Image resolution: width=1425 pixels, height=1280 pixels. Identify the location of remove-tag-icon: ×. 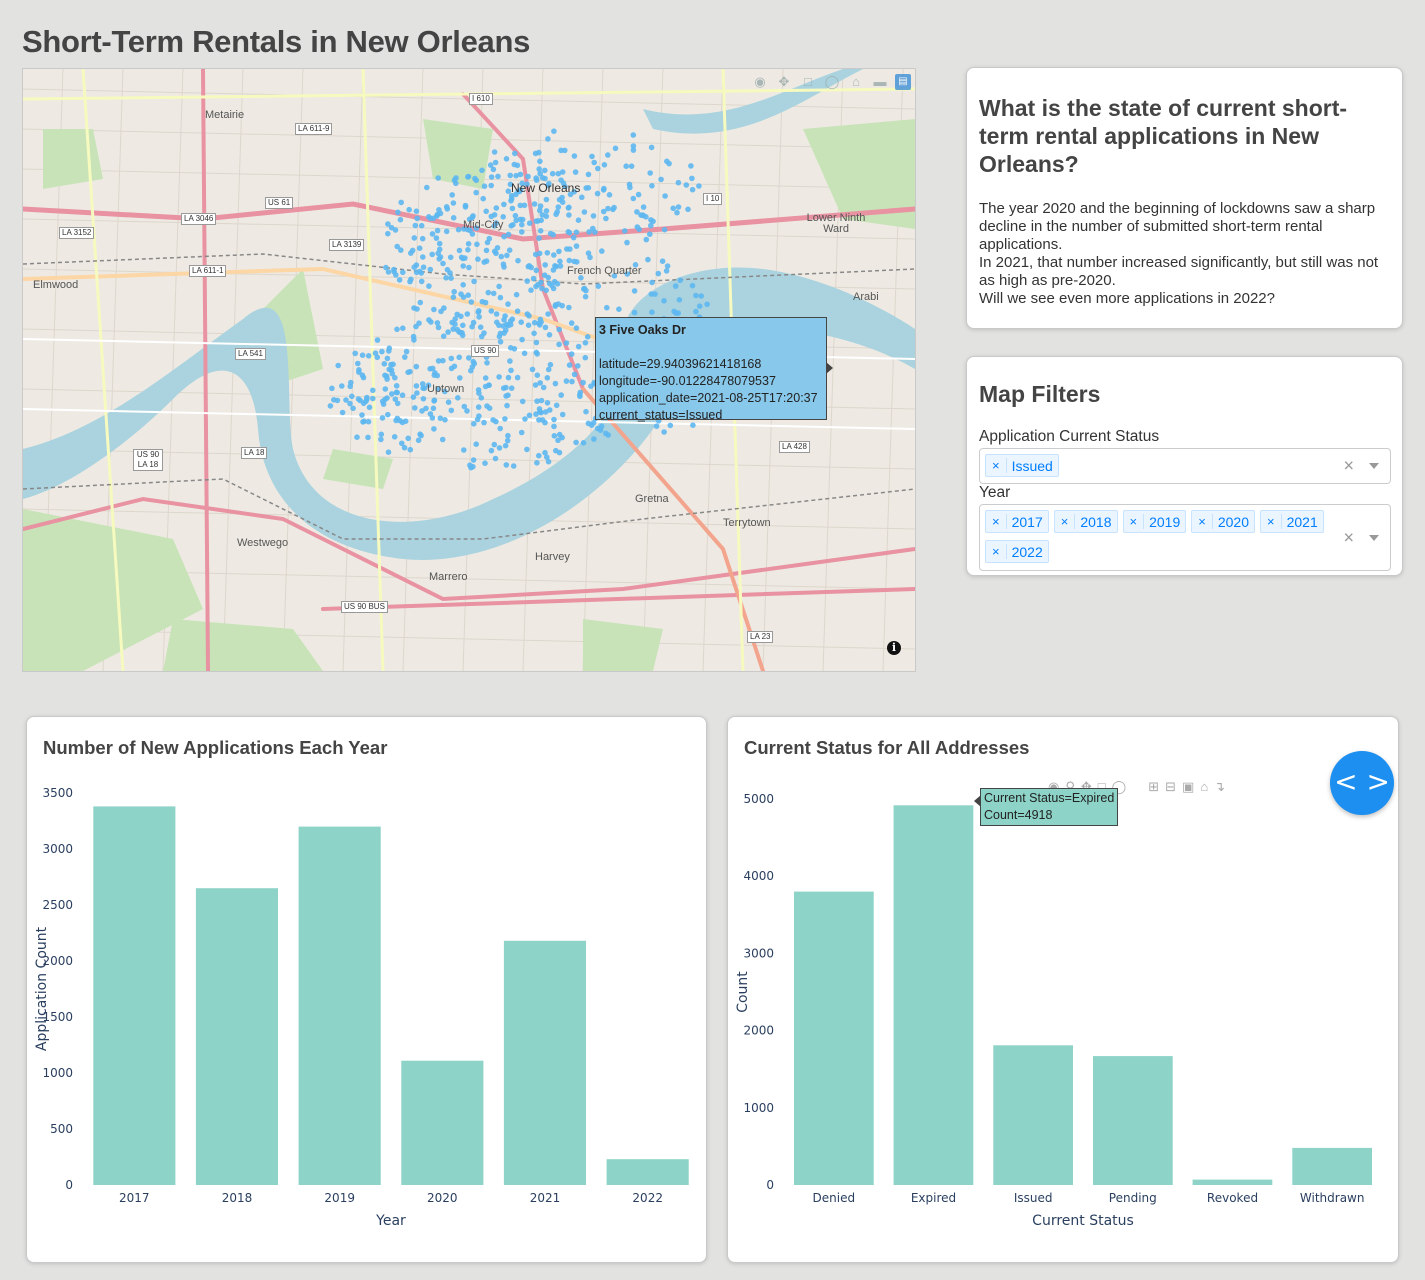
(1202, 521).